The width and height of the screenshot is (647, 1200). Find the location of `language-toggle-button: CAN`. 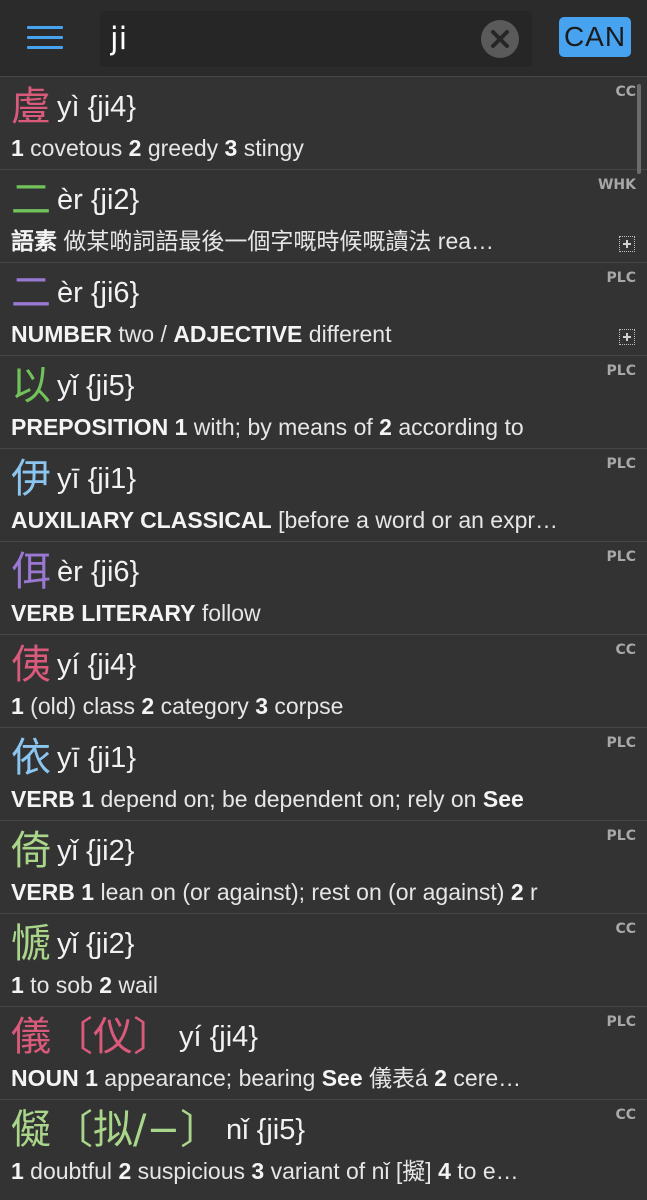

language-toggle-button: CAN is located at coordinates (595, 37).